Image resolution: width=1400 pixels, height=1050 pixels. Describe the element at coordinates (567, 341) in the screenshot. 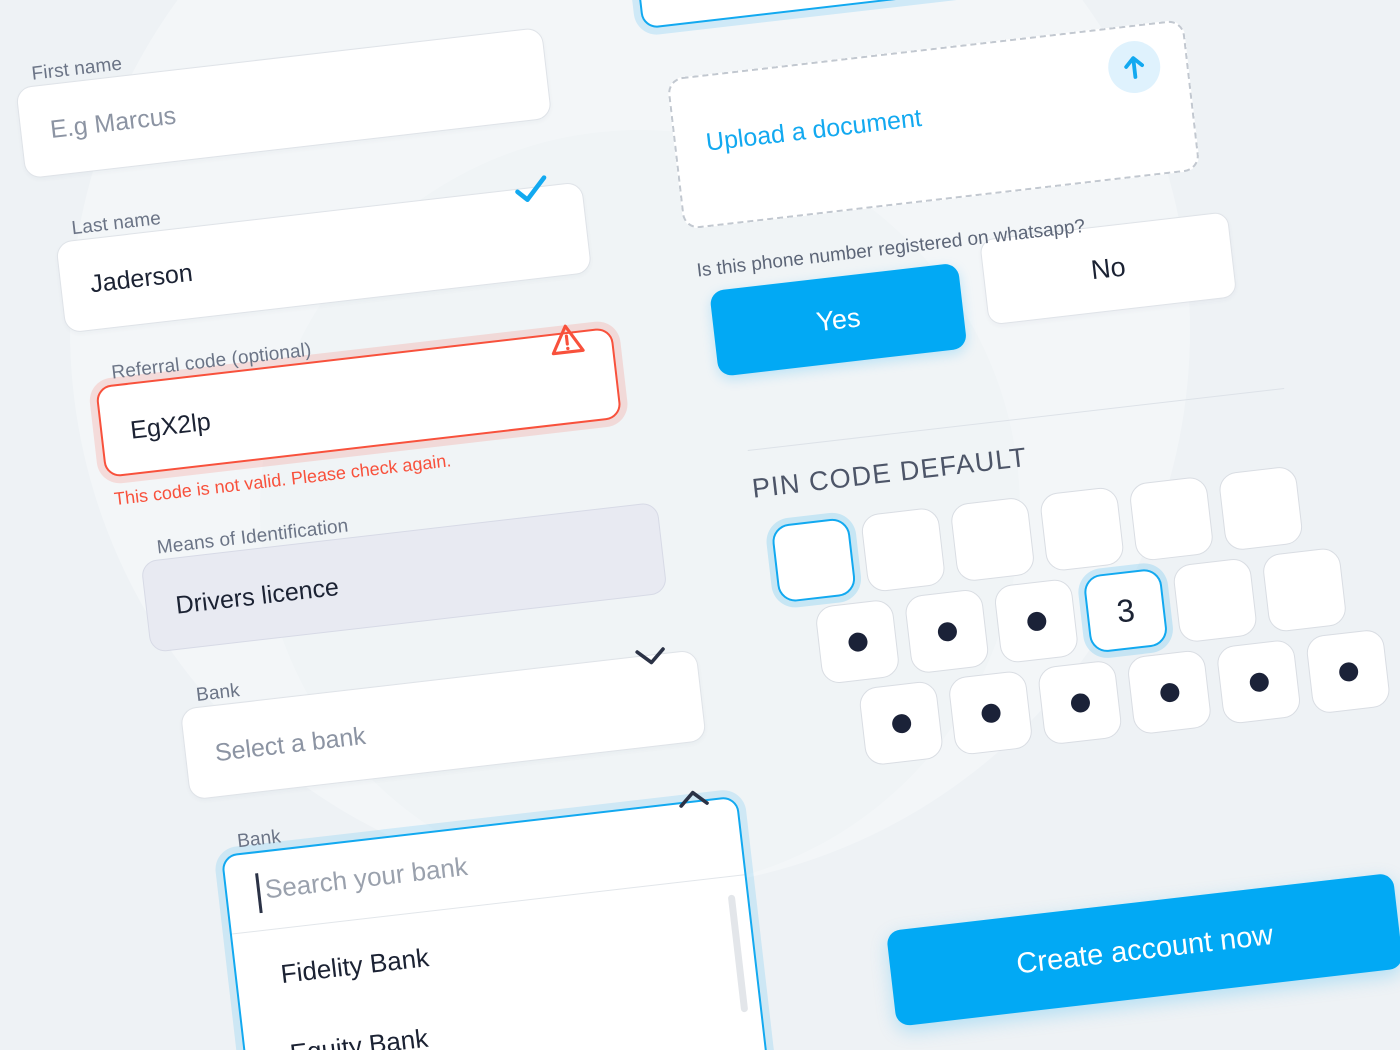

I see `warning-triangle-icon` at that location.